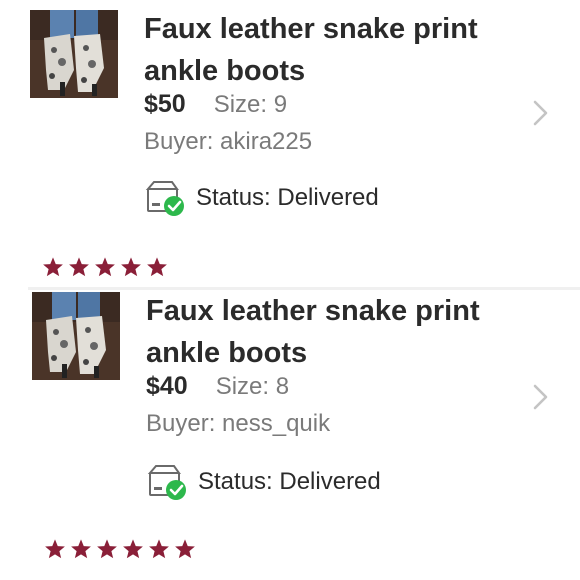 Image resolution: width=580 pixels, height=580 pixels. Describe the element at coordinates (165, 104) in the screenshot. I see `listing-price: $50` at that location.